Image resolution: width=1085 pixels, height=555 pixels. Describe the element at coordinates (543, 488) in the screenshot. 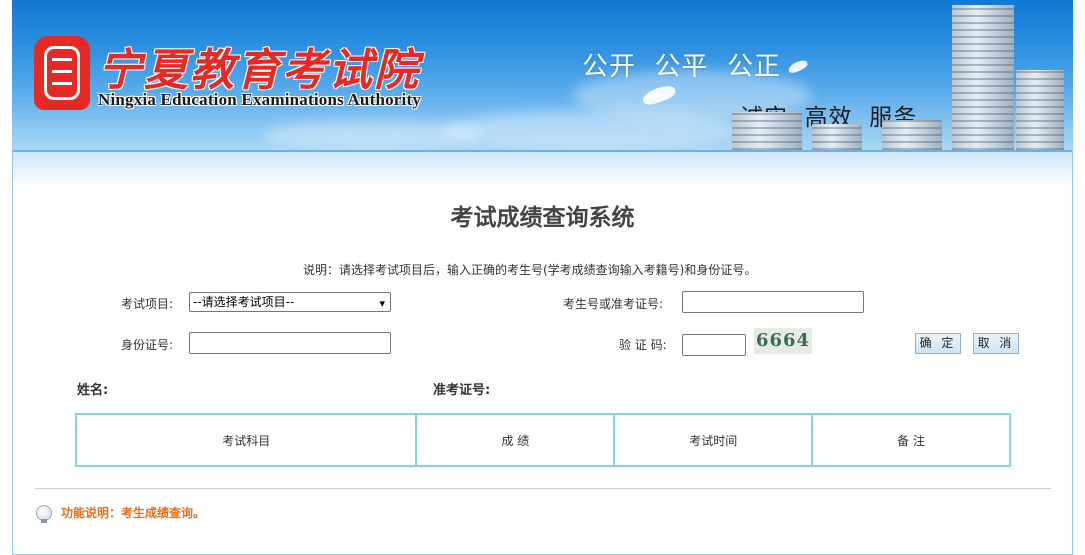

I see `divider` at that location.